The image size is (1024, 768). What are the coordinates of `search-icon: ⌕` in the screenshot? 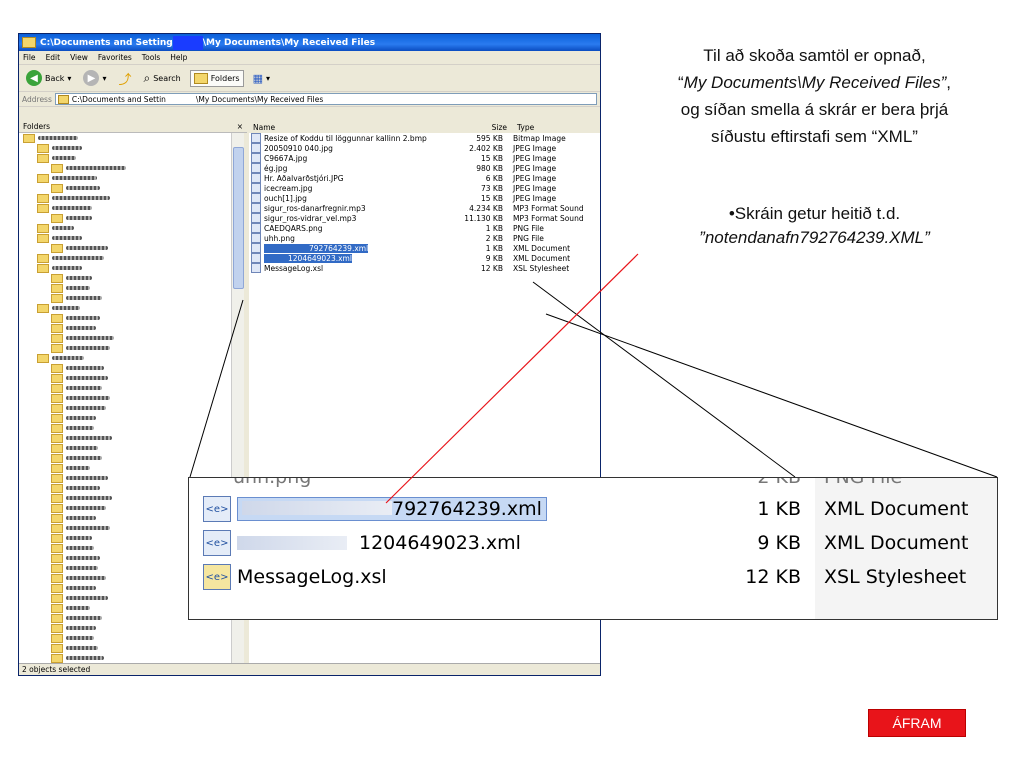 It's located at (147, 77).